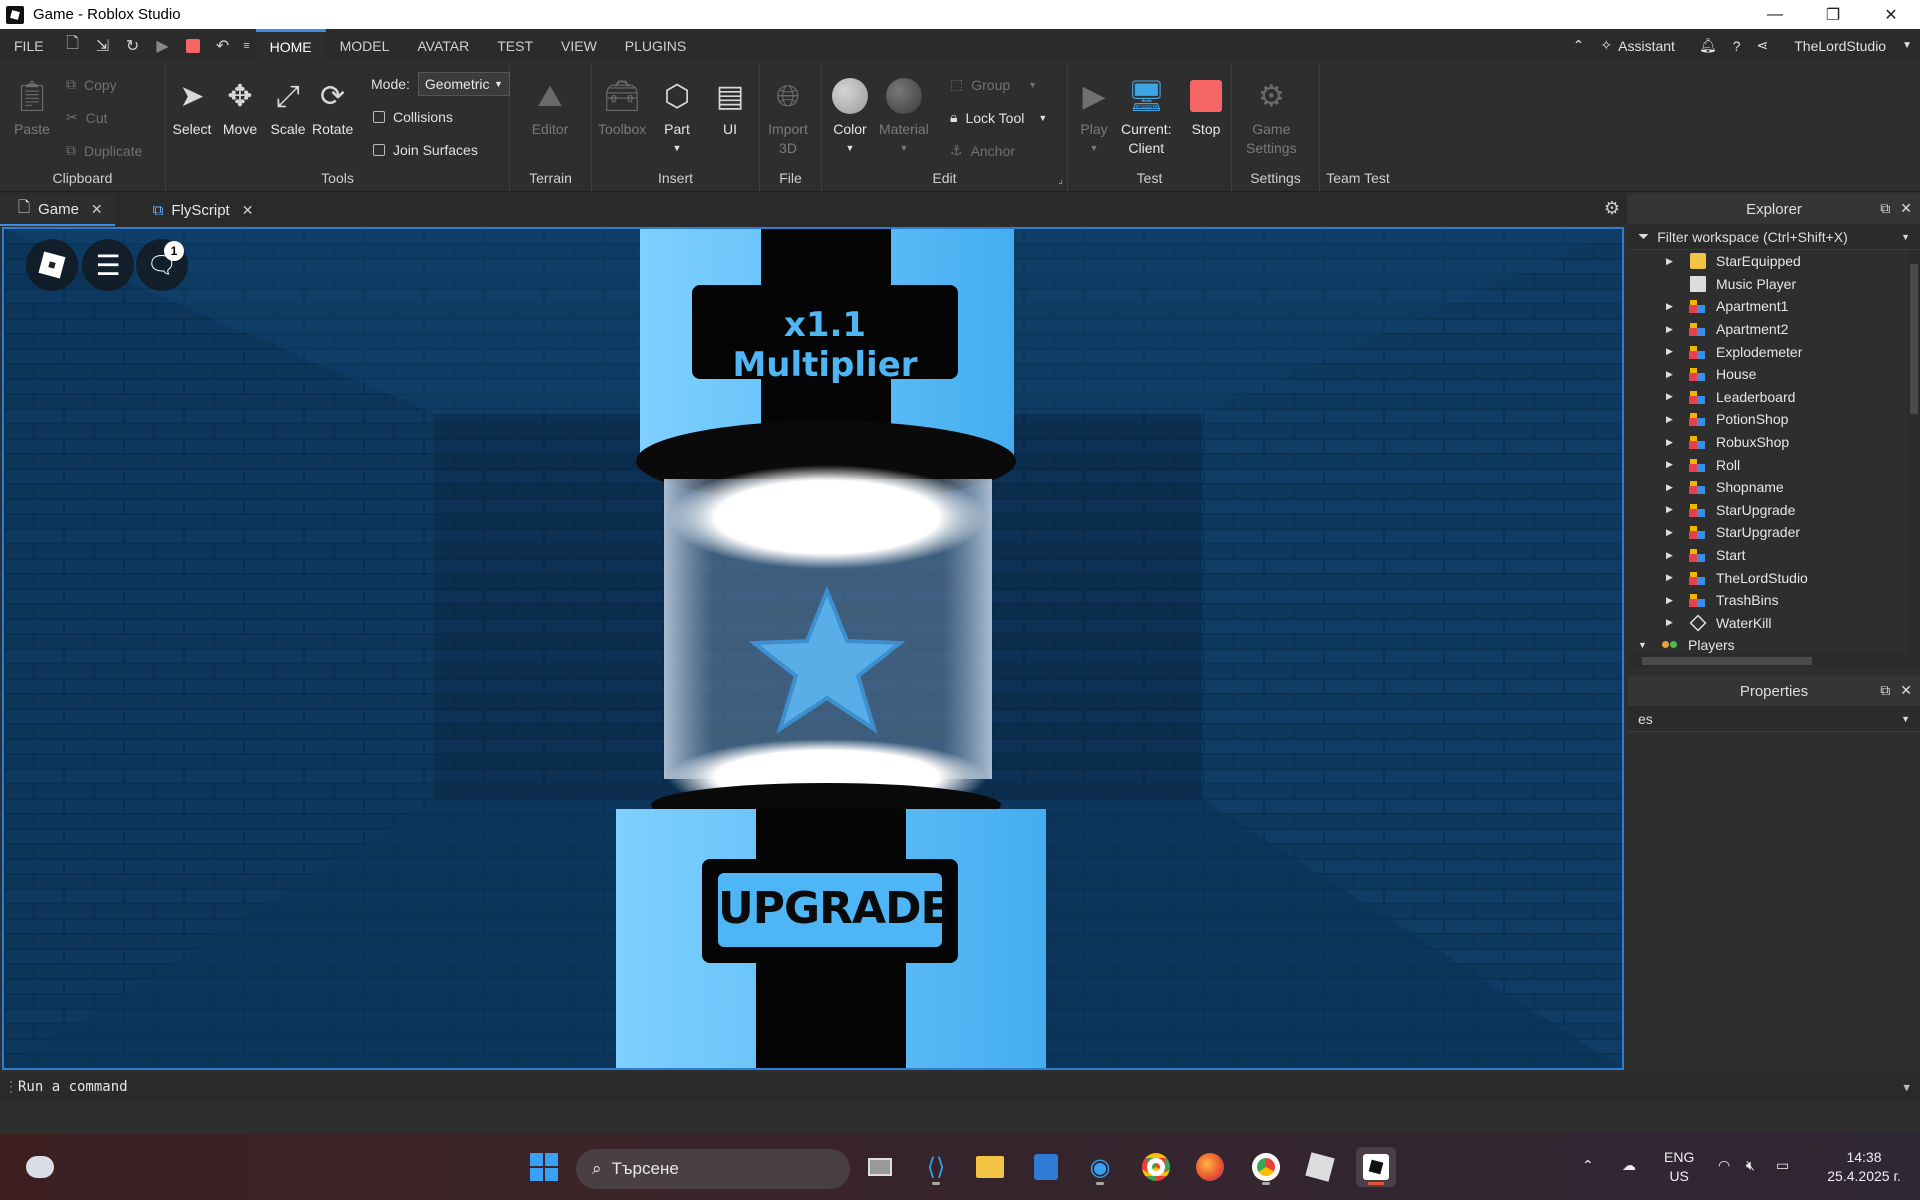 The image size is (1920, 1200). What do you see at coordinates (1271, 117) in the screenshot?
I see `game-settings-button: ⚙ Game Settings` at bounding box center [1271, 117].